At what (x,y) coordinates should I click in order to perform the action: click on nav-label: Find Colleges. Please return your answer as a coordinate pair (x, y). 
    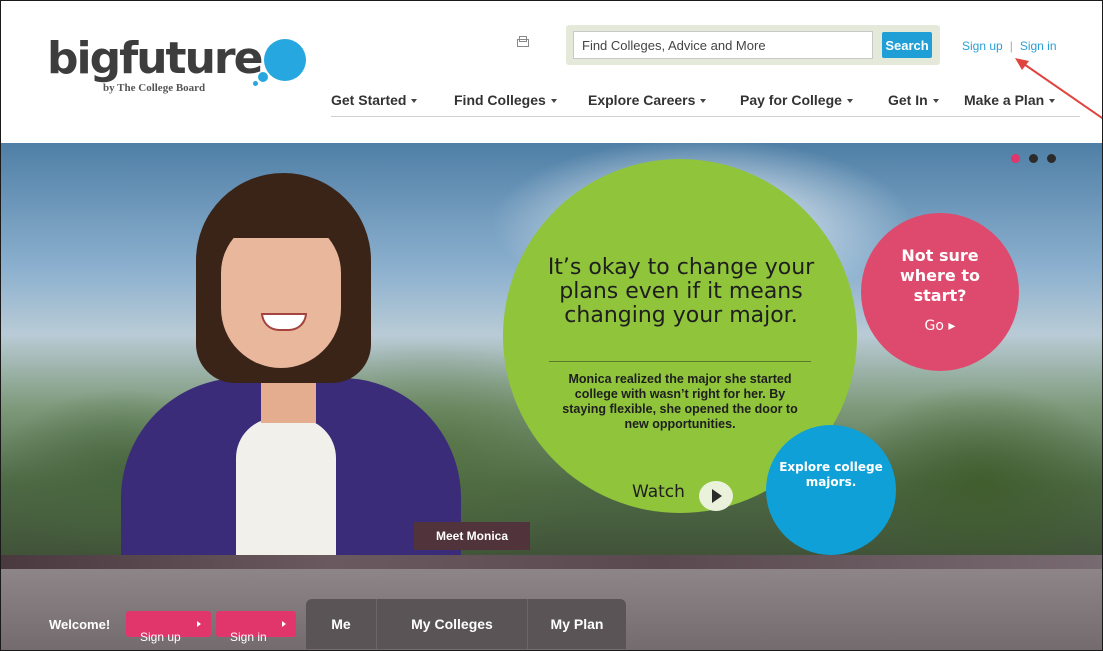
    Looking at the image, I should click on (500, 100).